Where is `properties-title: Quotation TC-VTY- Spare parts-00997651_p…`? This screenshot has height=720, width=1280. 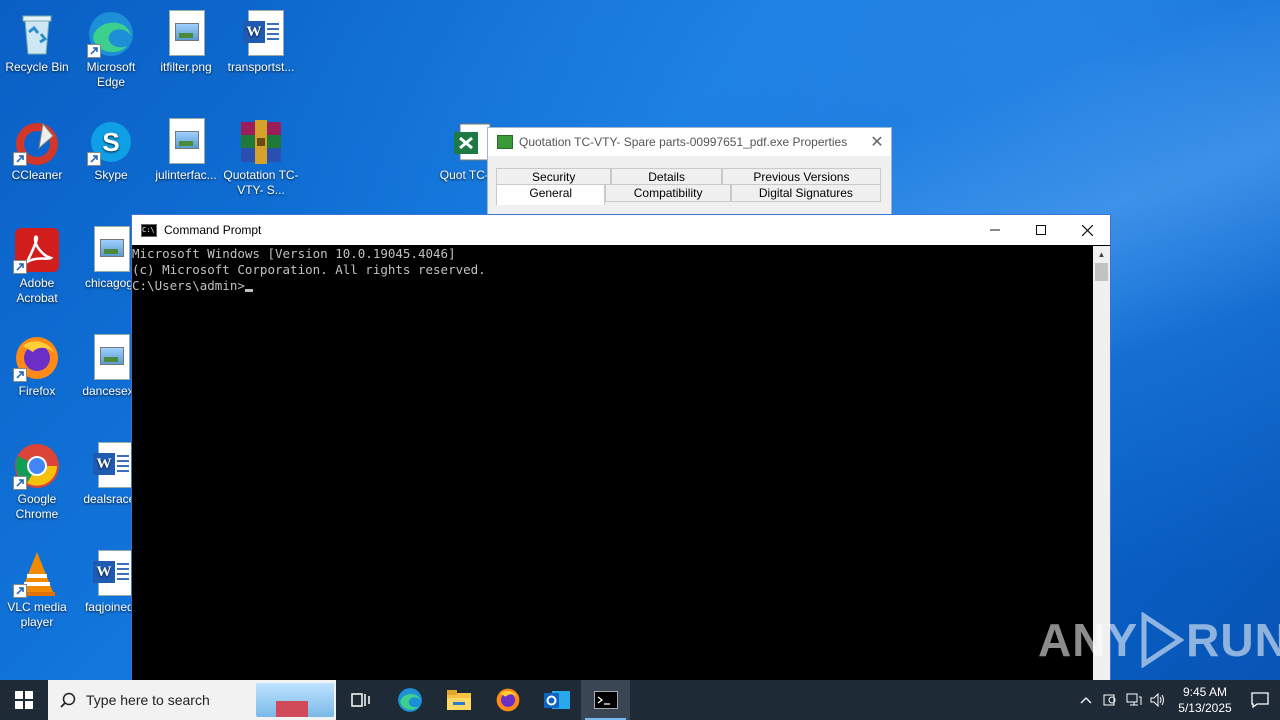 properties-title: Quotation TC-VTY- Spare parts-00997651_p… is located at coordinates (683, 142).